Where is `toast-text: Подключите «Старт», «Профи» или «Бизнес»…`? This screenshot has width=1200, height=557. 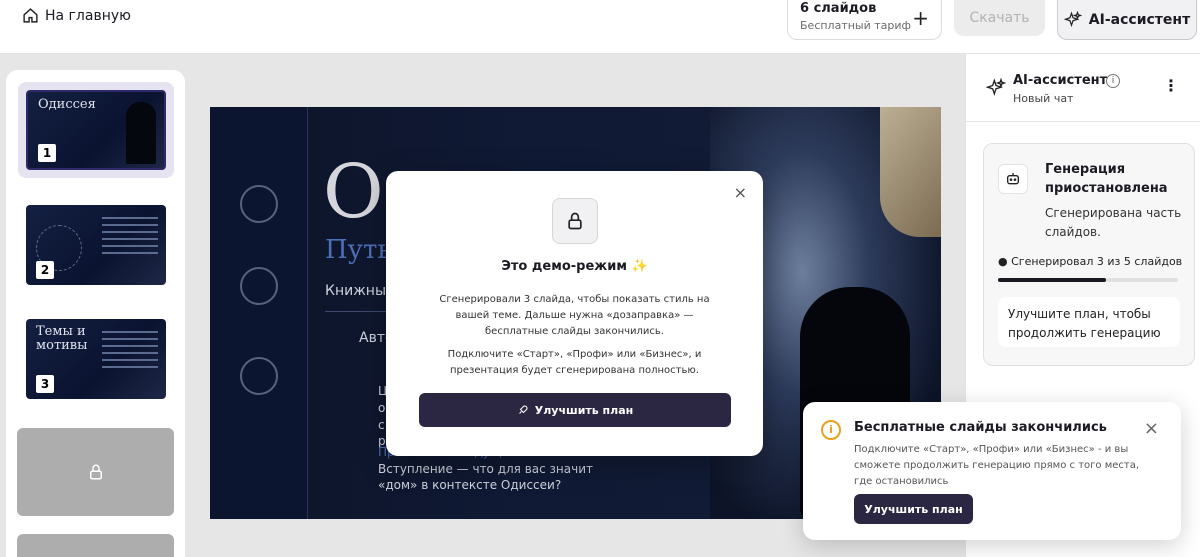
toast-text: Подключите «Старт», «Профи» или «Бизнес»… is located at coordinates (997, 465).